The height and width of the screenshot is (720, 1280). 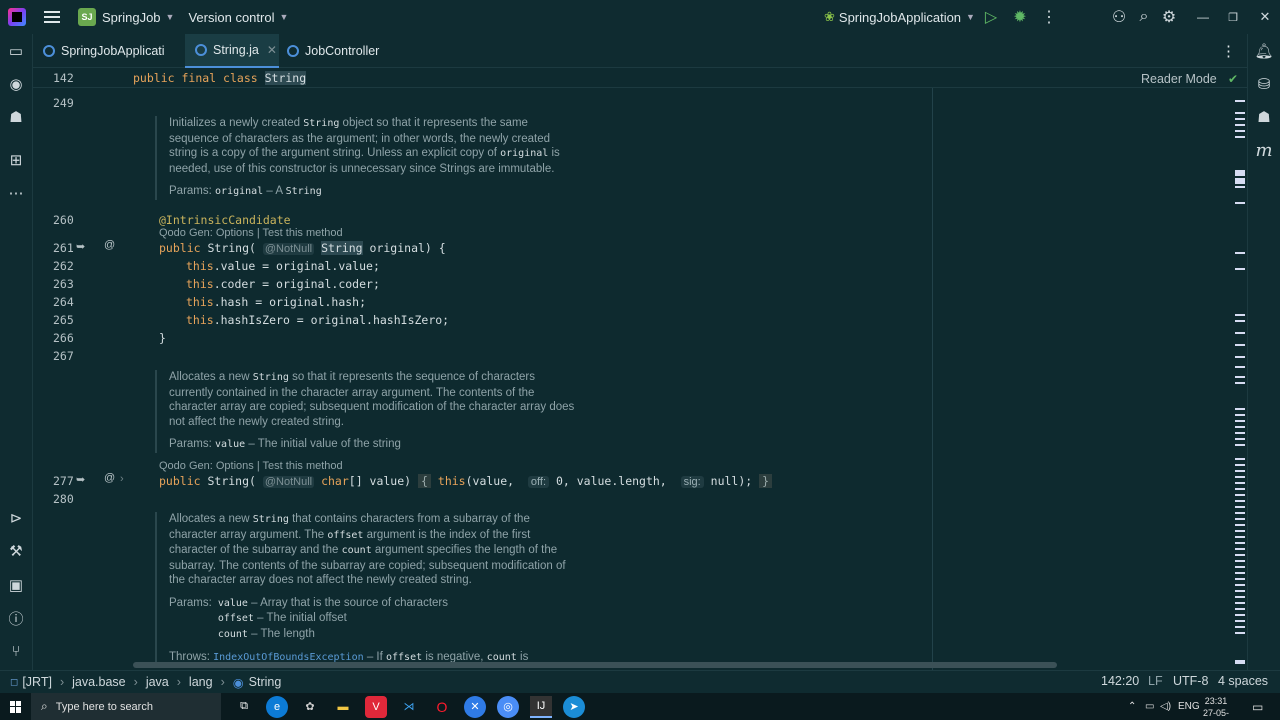 I want to click on java-class-icon, so click(x=201, y=50).